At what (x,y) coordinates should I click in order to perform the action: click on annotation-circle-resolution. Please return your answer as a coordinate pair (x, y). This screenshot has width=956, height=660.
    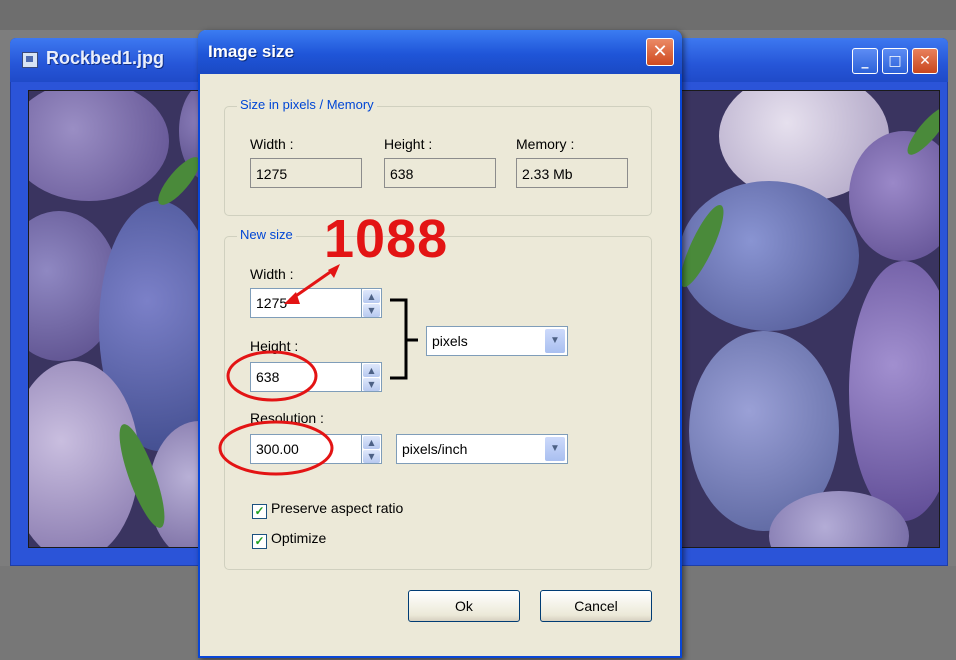
    Looking at the image, I should click on (276, 448).